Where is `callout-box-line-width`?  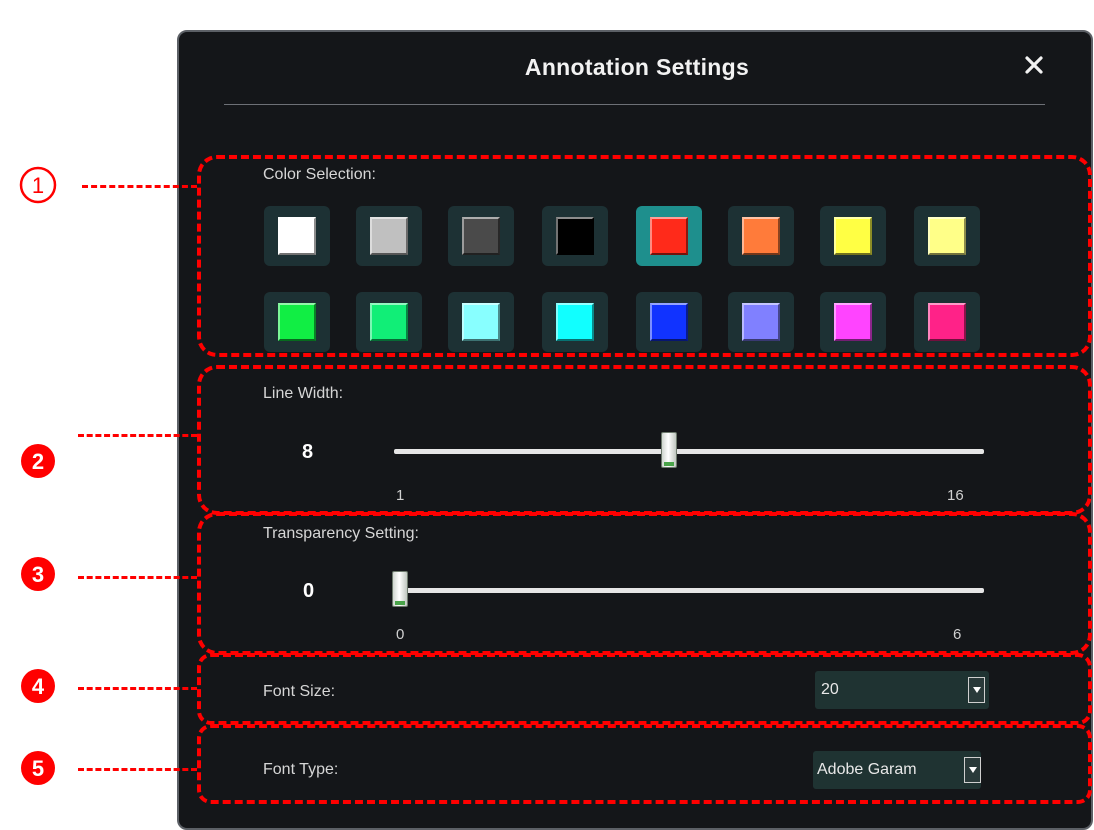 callout-box-line-width is located at coordinates (644, 440).